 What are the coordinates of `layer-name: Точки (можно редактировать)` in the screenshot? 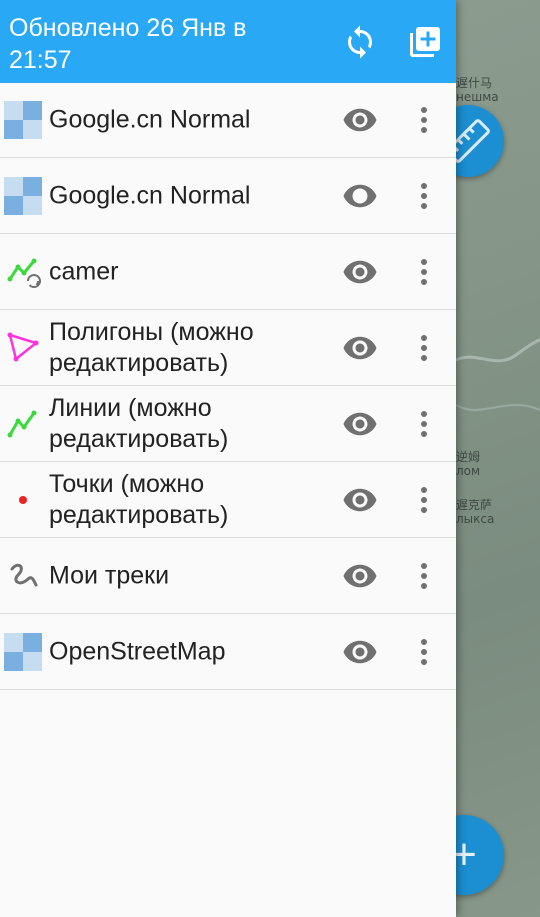 It's located at (139, 499).